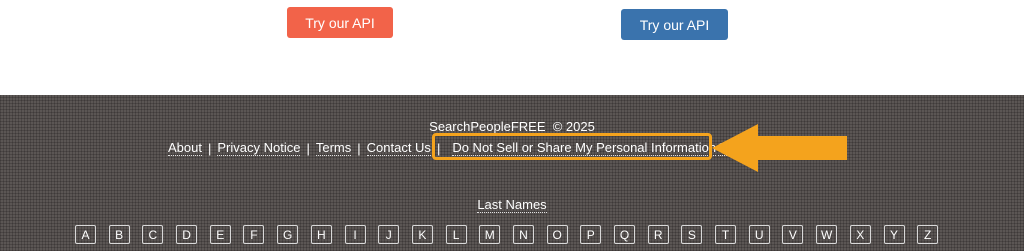 Image resolution: width=1024 pixels, height=251 pixels. What do you see at coordinates (793, 234) in the screenshot?
I see `letter-button-v: V` at bounding box center [793, 234].